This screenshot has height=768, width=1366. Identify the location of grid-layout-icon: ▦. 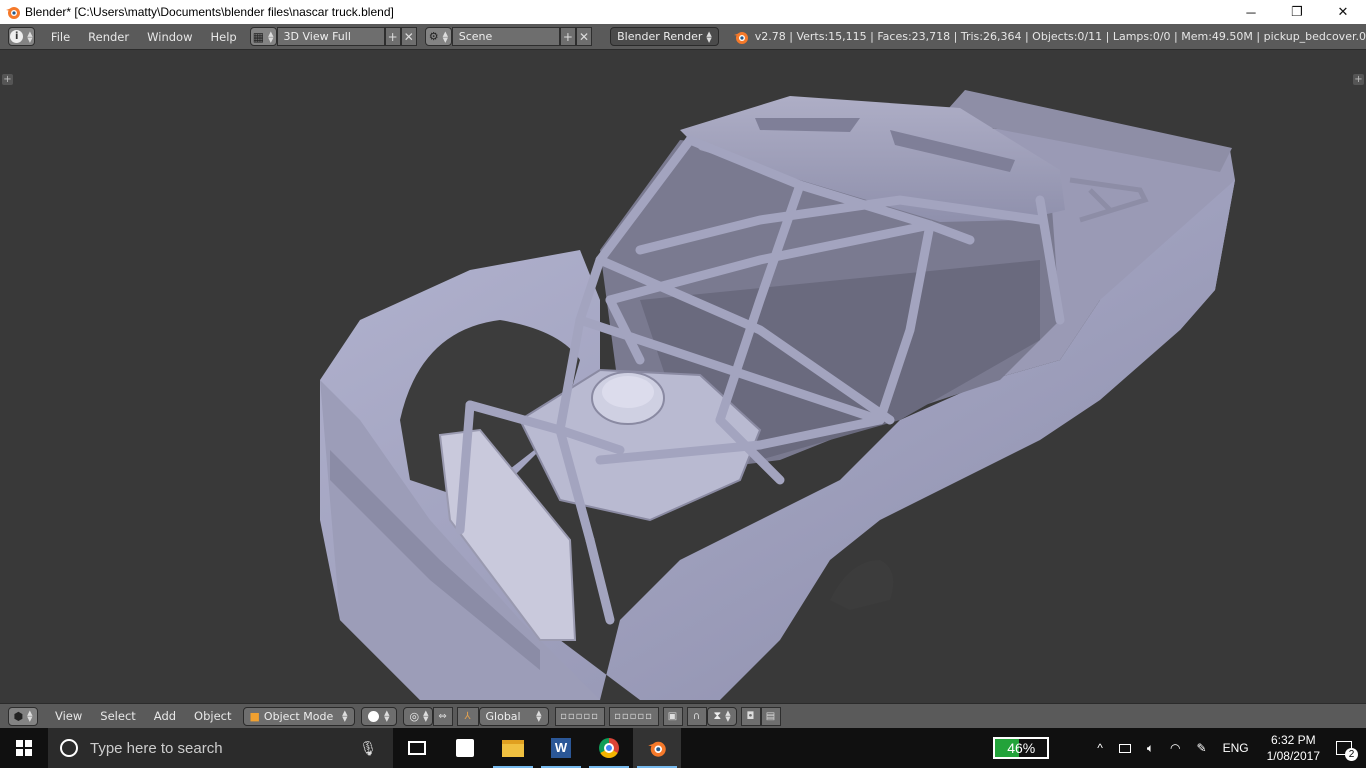
(258, 36).